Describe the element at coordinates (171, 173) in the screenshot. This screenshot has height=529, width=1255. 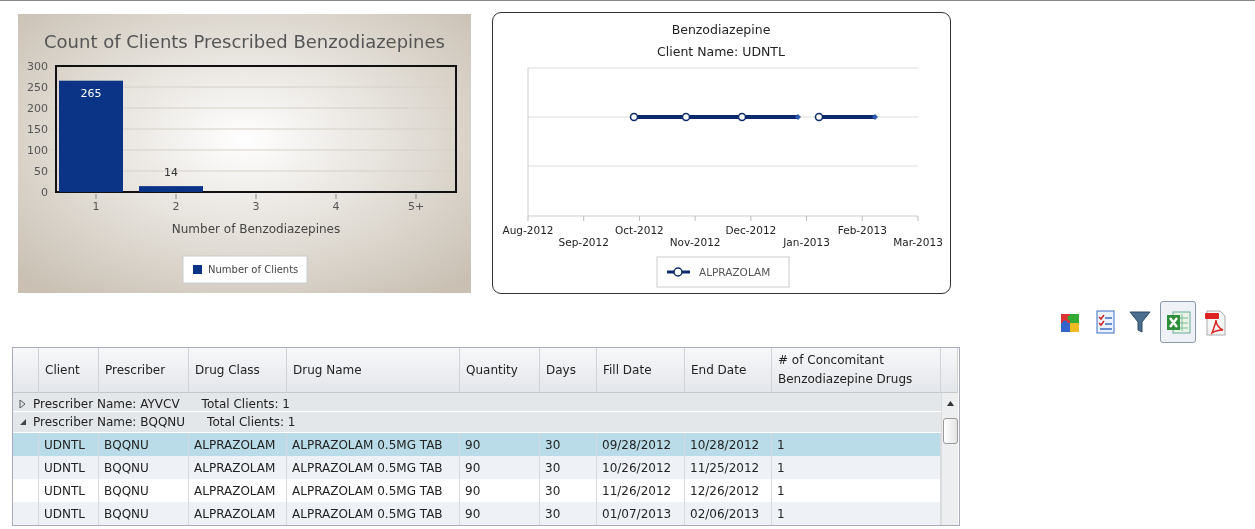
I see `bar-value-label: 14` at that location.